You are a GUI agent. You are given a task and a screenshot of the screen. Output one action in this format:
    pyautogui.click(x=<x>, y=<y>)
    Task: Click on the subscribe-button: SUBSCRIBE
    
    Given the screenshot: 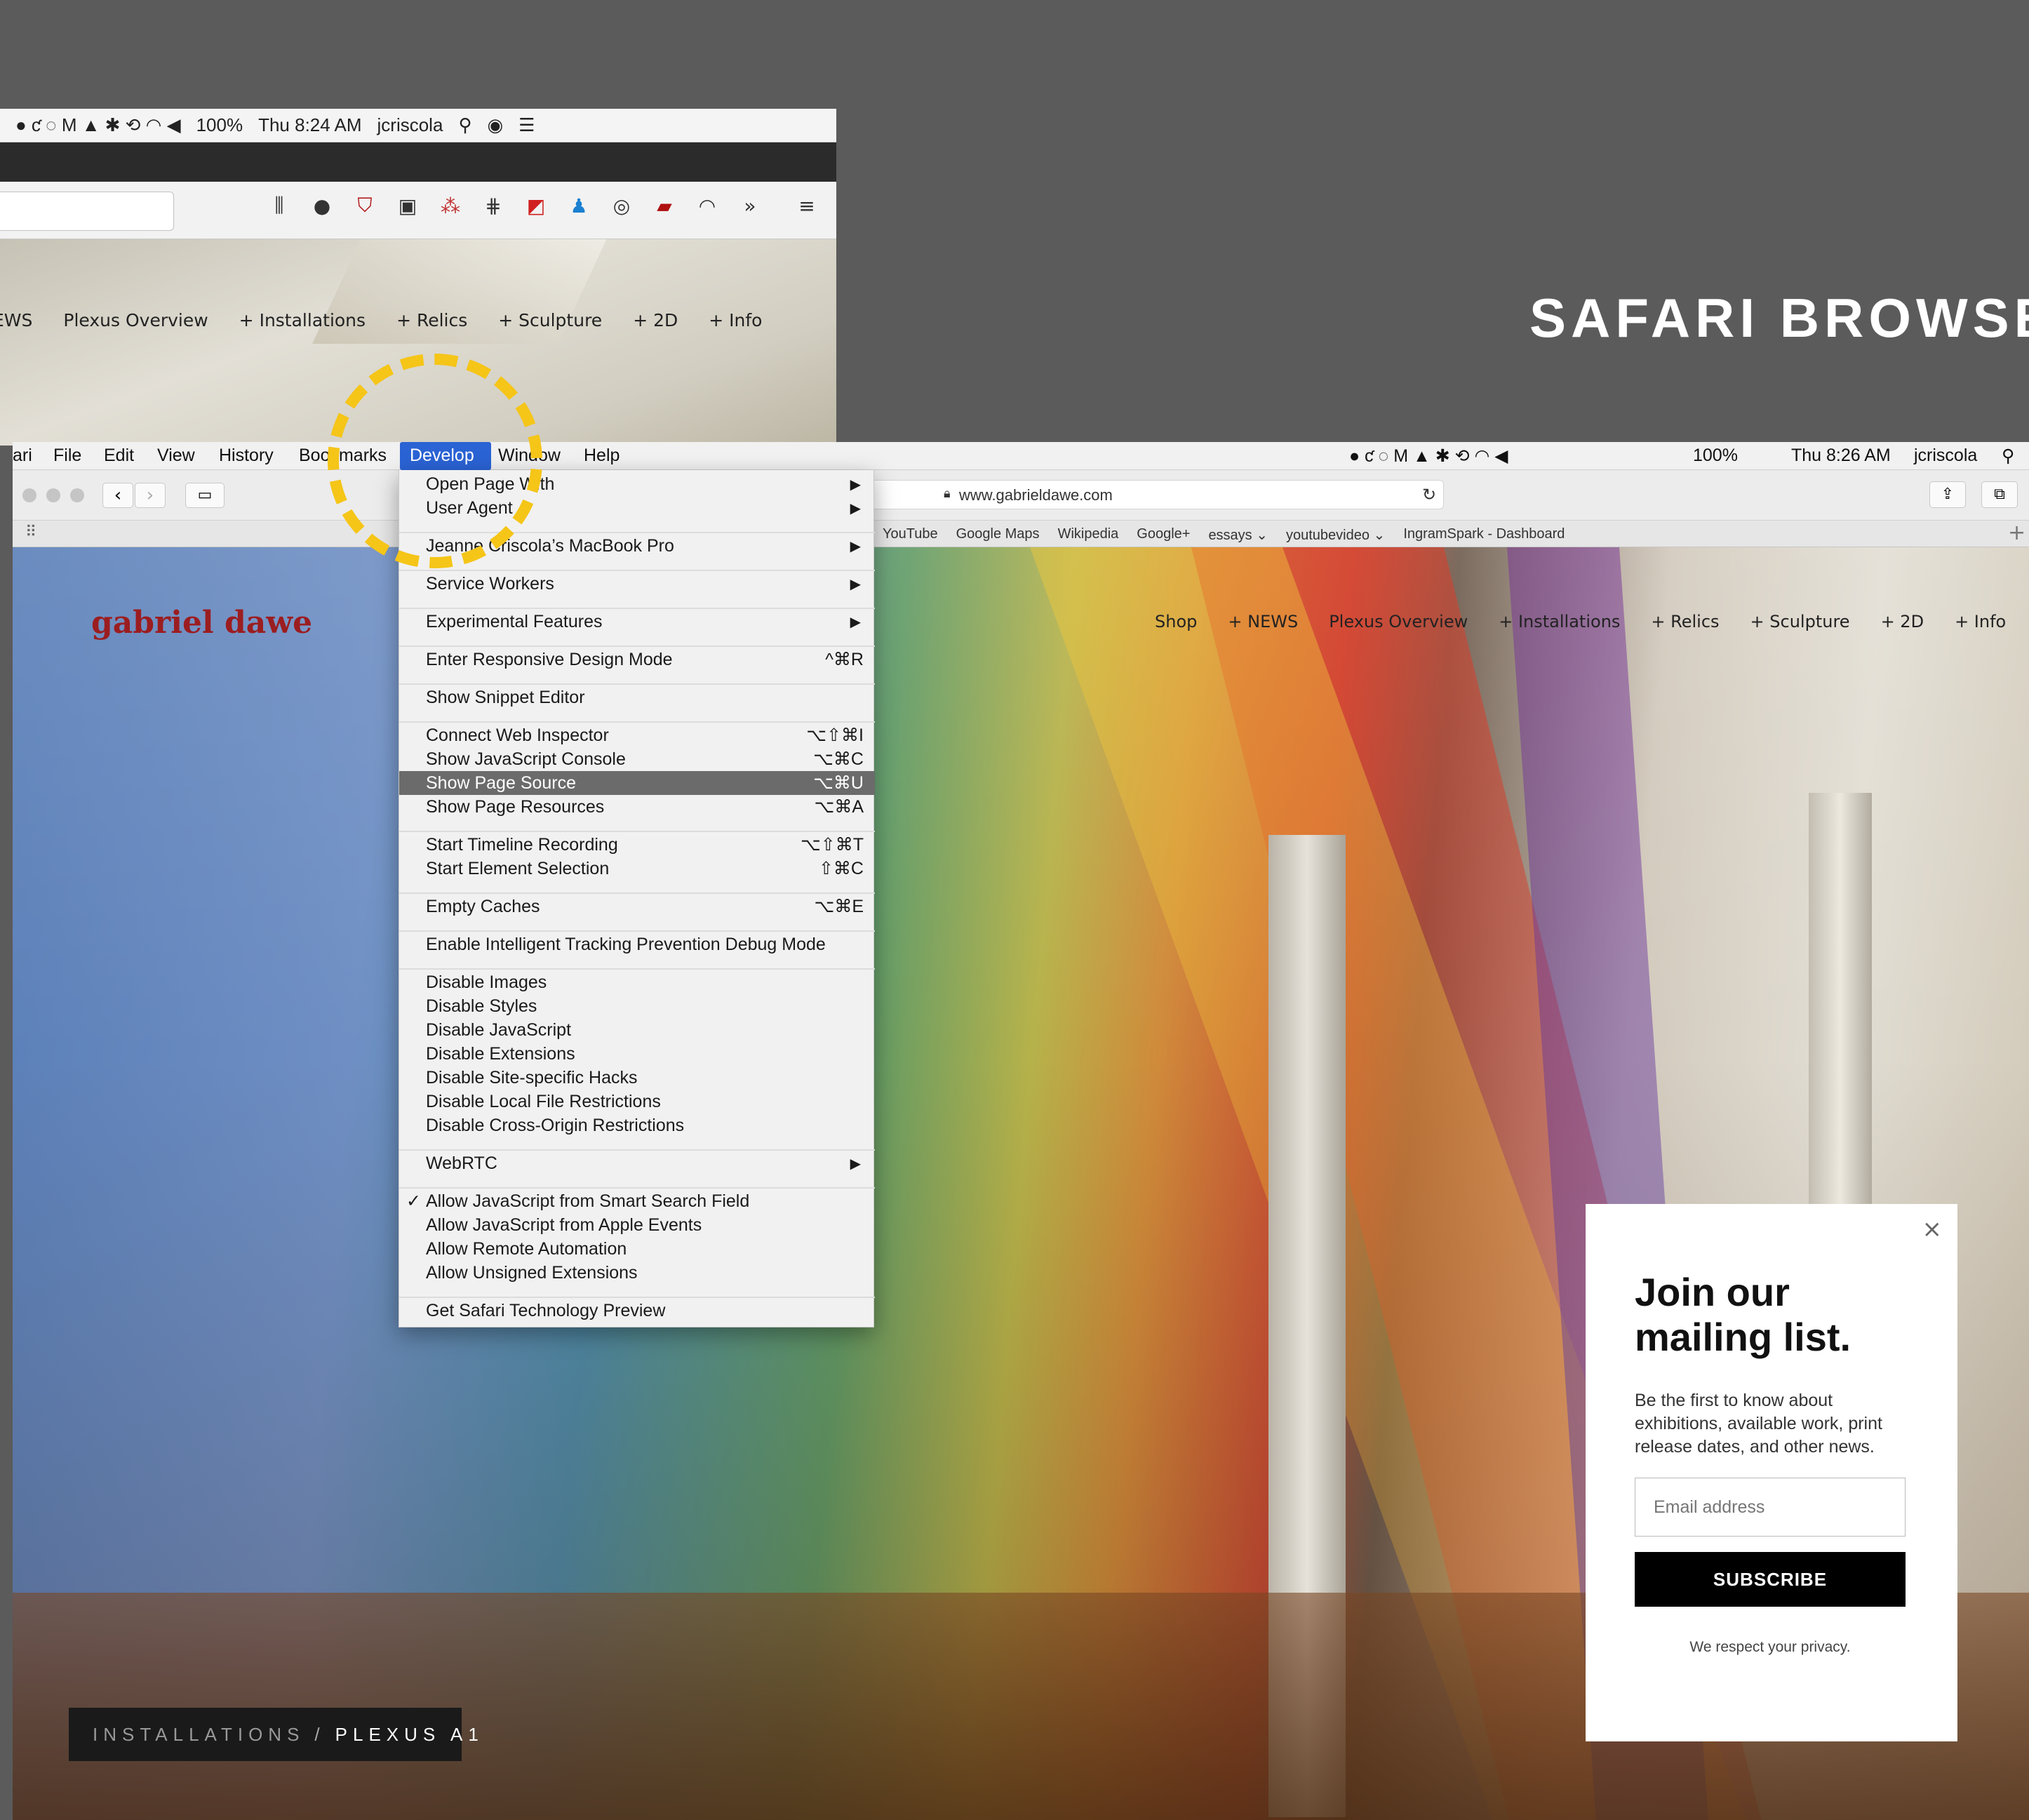 What is the action you would take?
    pyautogui.click(x=1770, y=1579)
    